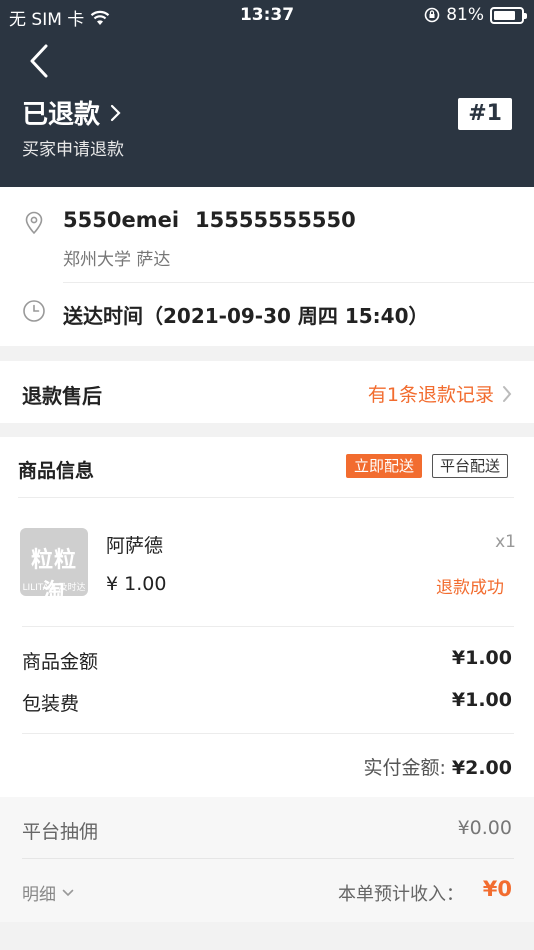 The width and height of the screenshot is (534, 950). Describe the element at coordinates (504, 15) in the screenshot. I see `battery-fill` at that location.